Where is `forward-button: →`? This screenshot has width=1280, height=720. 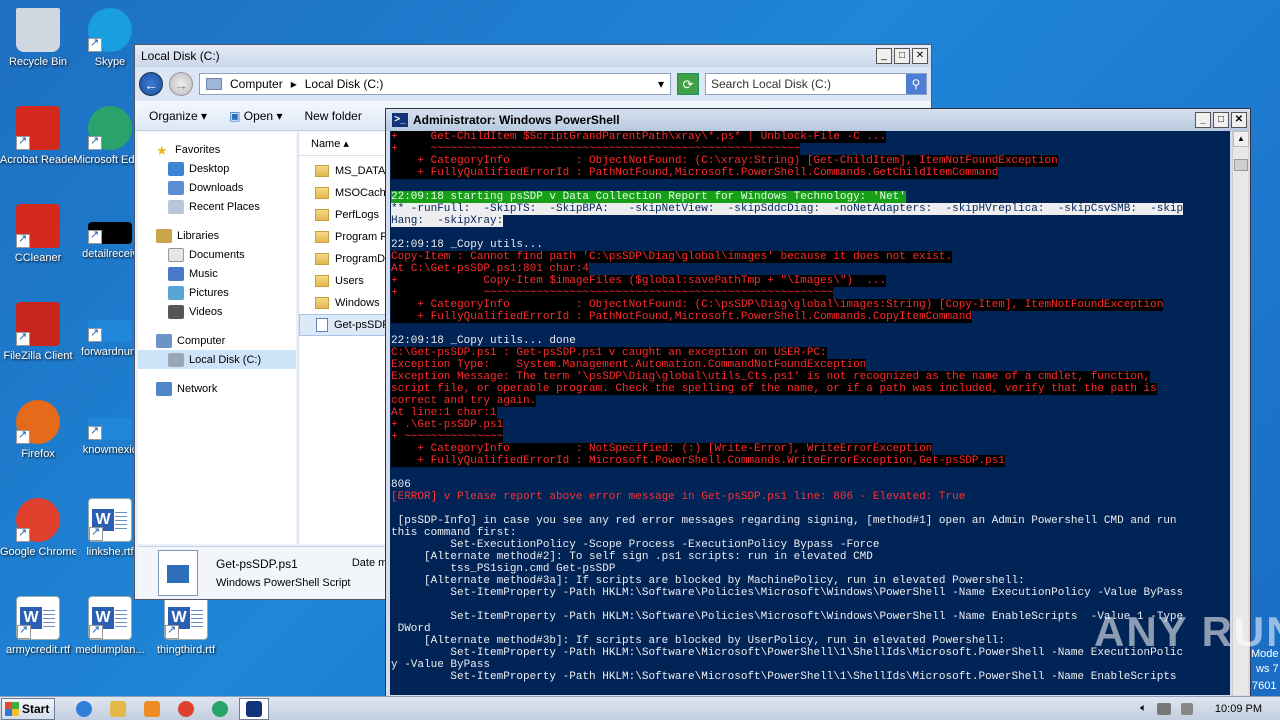 forward-button: → is located at coordinates (181, 84).